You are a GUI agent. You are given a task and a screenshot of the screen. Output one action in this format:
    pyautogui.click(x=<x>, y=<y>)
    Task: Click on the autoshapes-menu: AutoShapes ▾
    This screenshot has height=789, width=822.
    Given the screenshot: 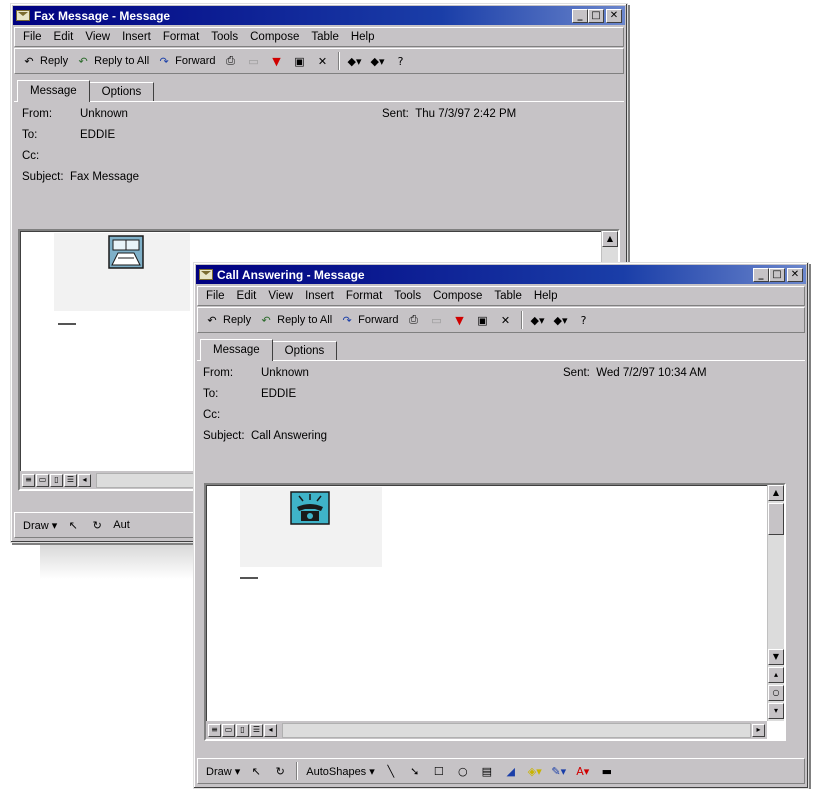 What is the action you would take?
    pyautogui.click(x=340, y=771)
    